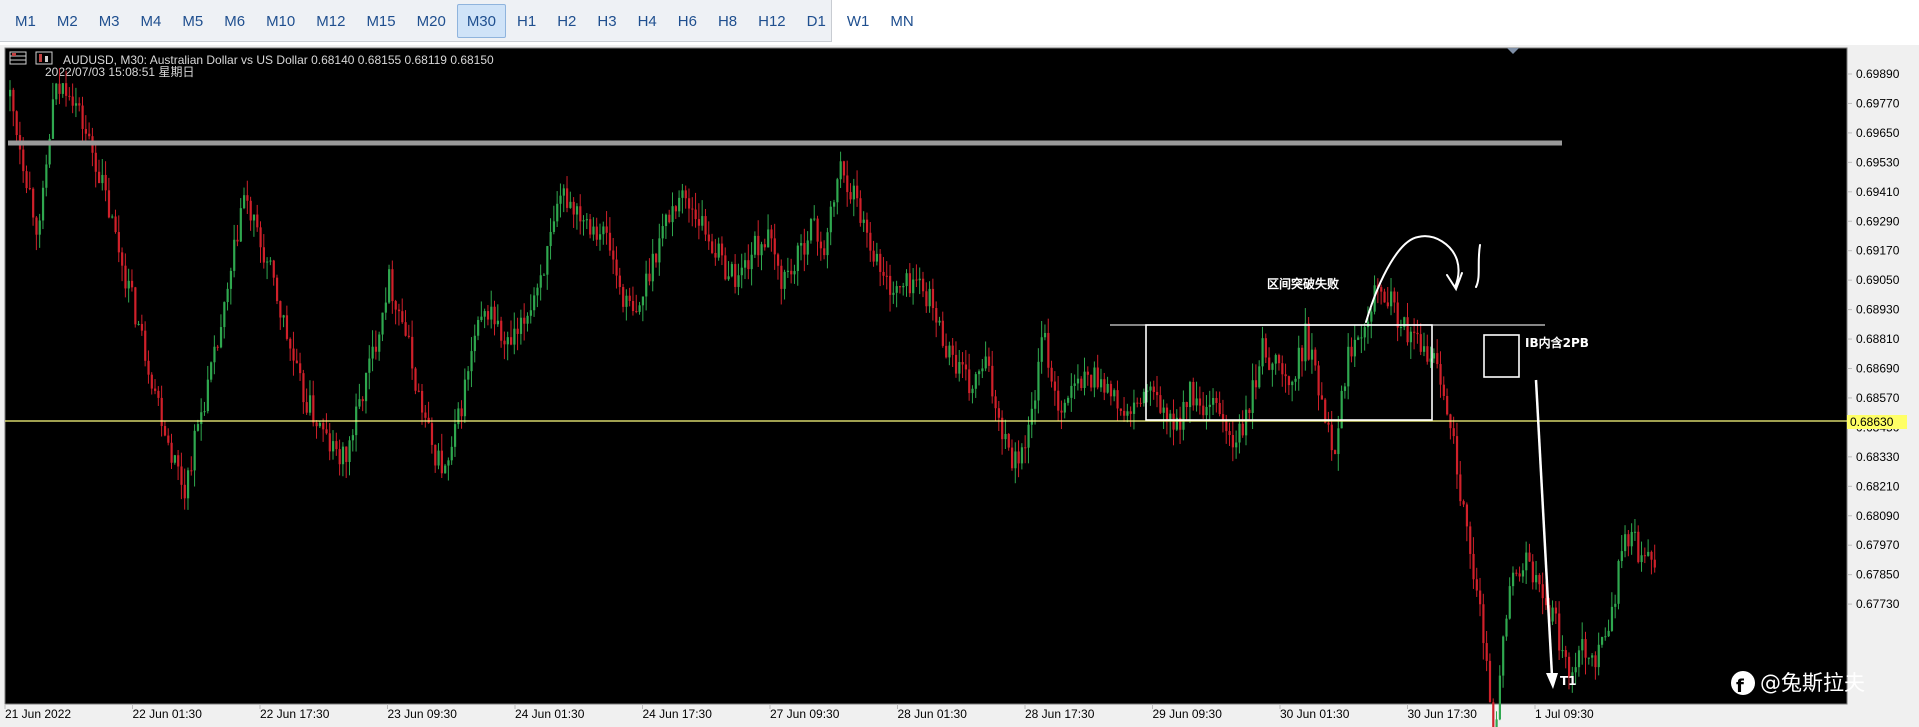 The image size is (1919, 727). Describe the element at coordinates (606, 21) in the screenshot. I see `timeframe-h3-button: H3` at that location.